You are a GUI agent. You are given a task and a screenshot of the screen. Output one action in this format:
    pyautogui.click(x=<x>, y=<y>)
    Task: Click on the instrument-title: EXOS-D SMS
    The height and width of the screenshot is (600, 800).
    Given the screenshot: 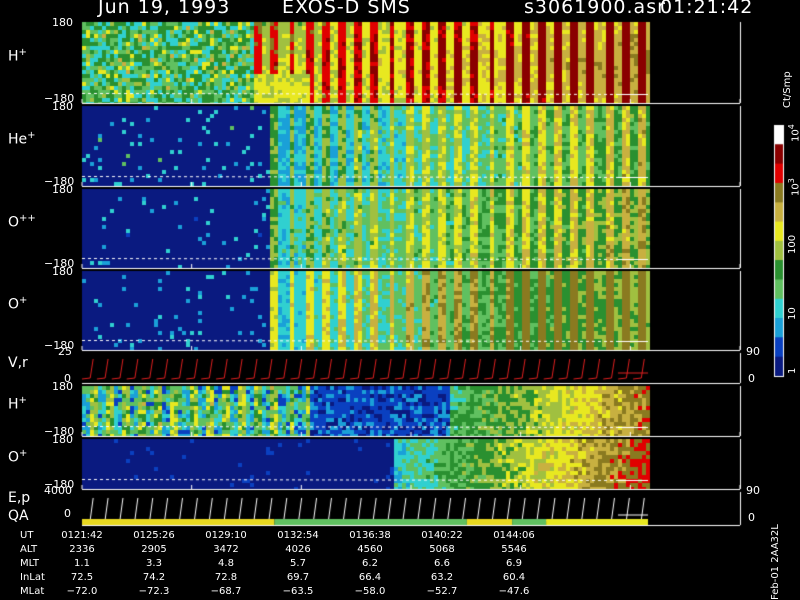 What is the action you would take?
    pyautogui.click(x=346, y=9)
    